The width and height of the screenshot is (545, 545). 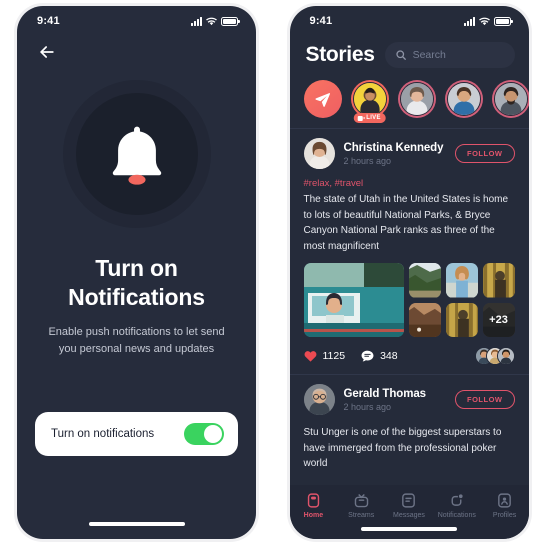 I want to click on search-icon, so click(x=401, y=55).